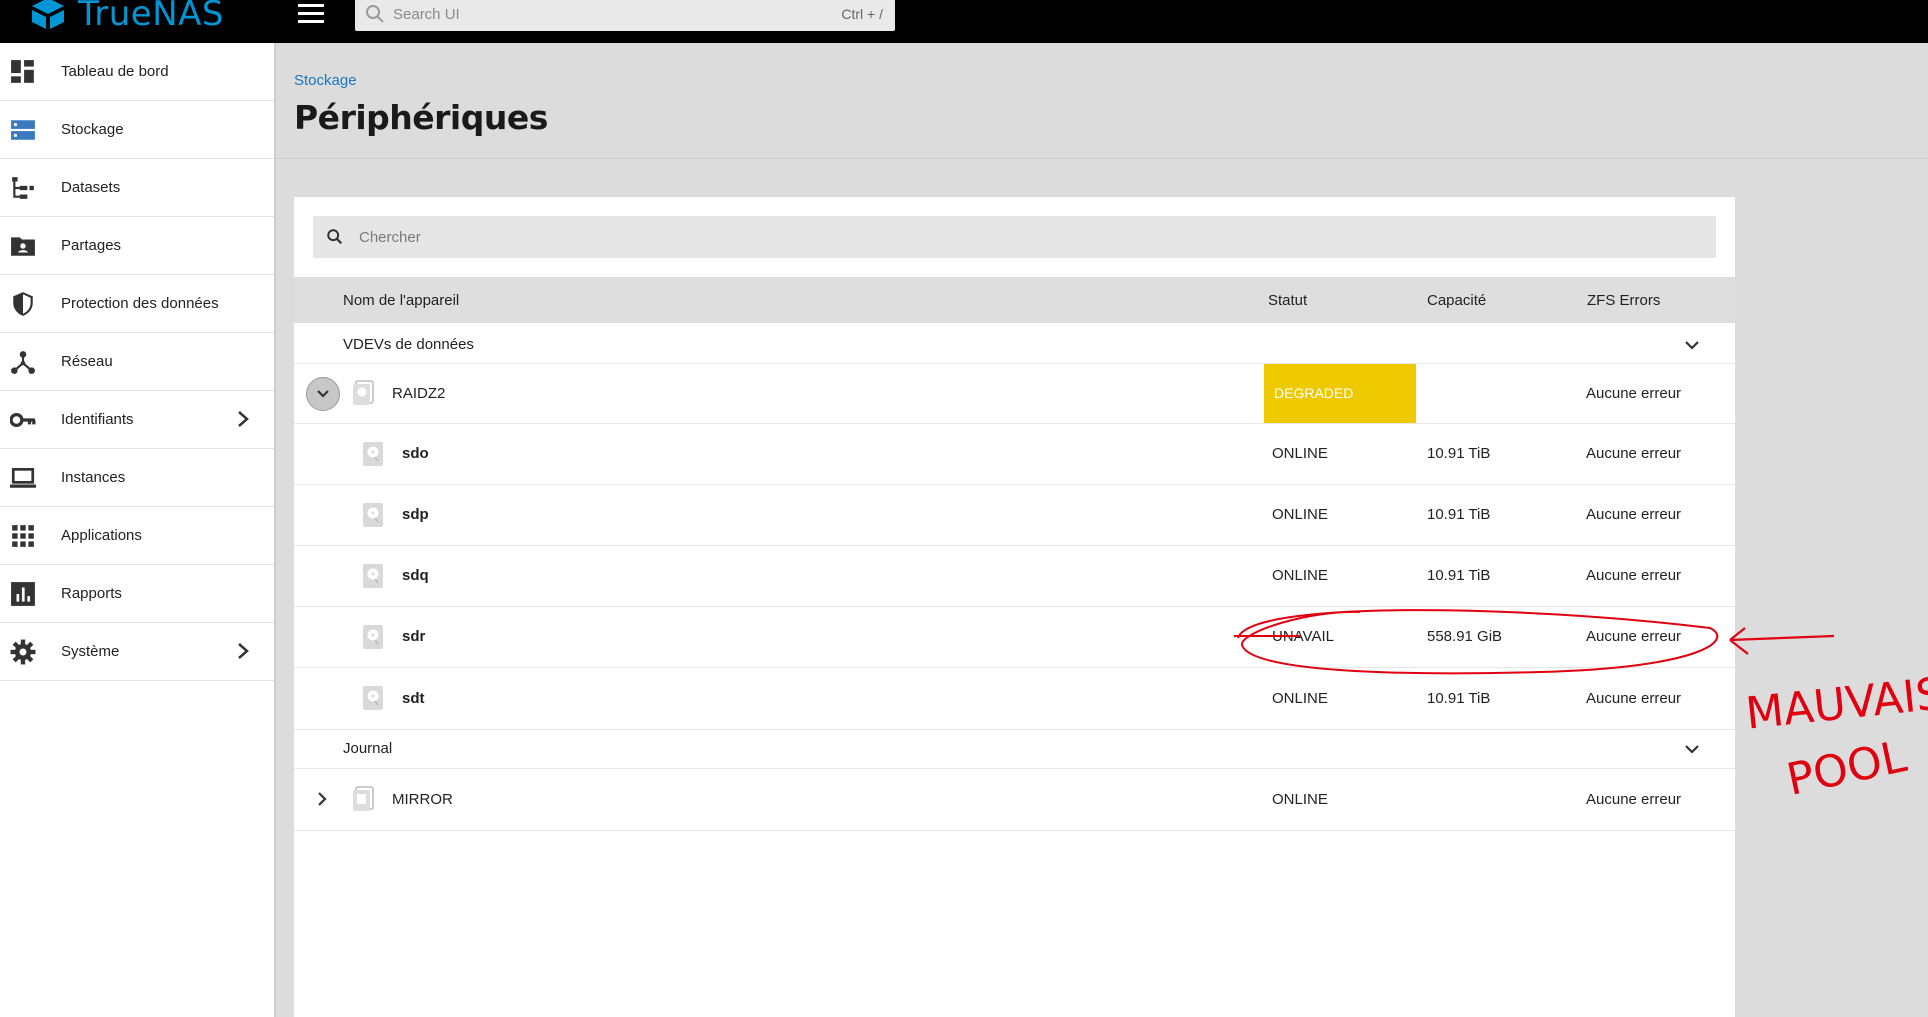  What do you see at coordinates (1457, 300) in the screenshot?
I see `column-header-capacity: Capacité` at bounding box center [1457, 300].